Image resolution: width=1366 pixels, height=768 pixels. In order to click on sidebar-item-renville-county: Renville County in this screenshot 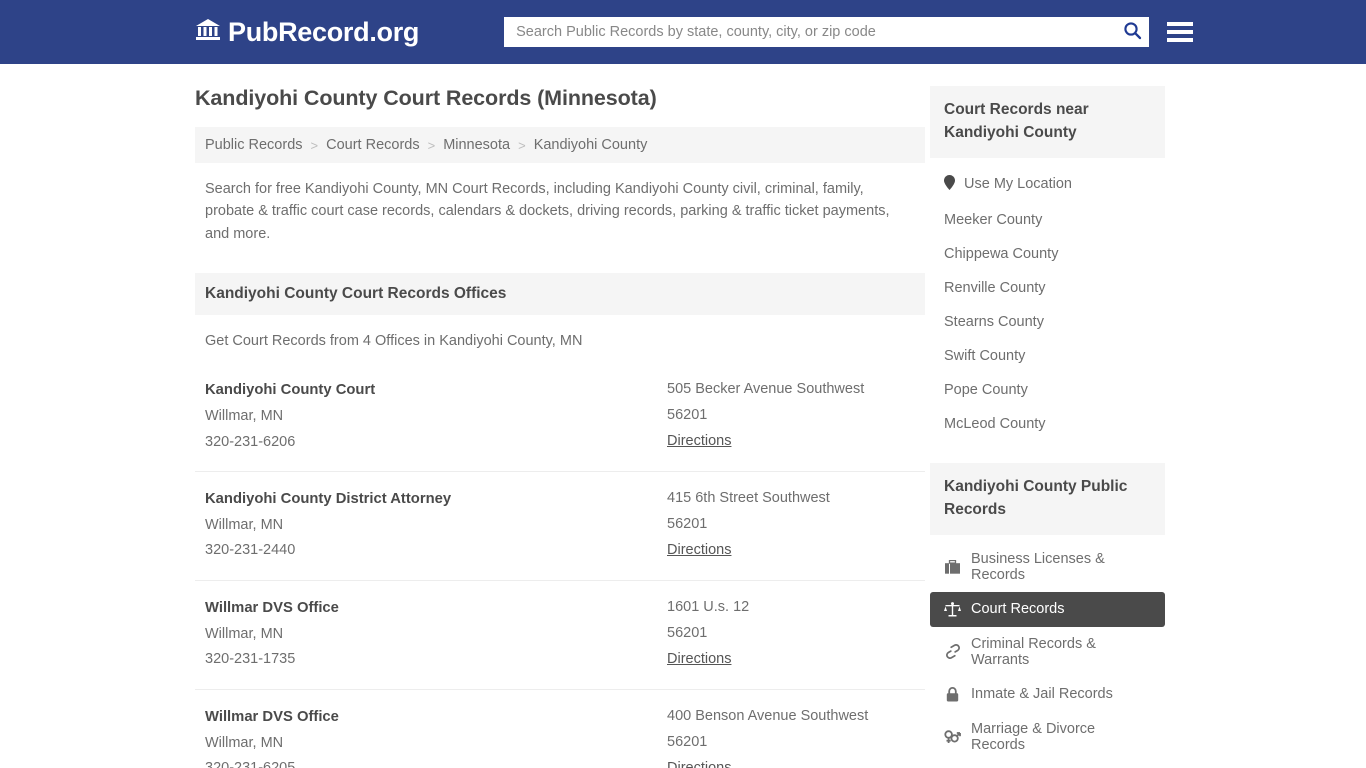, I will do `click(1047, 288)`.